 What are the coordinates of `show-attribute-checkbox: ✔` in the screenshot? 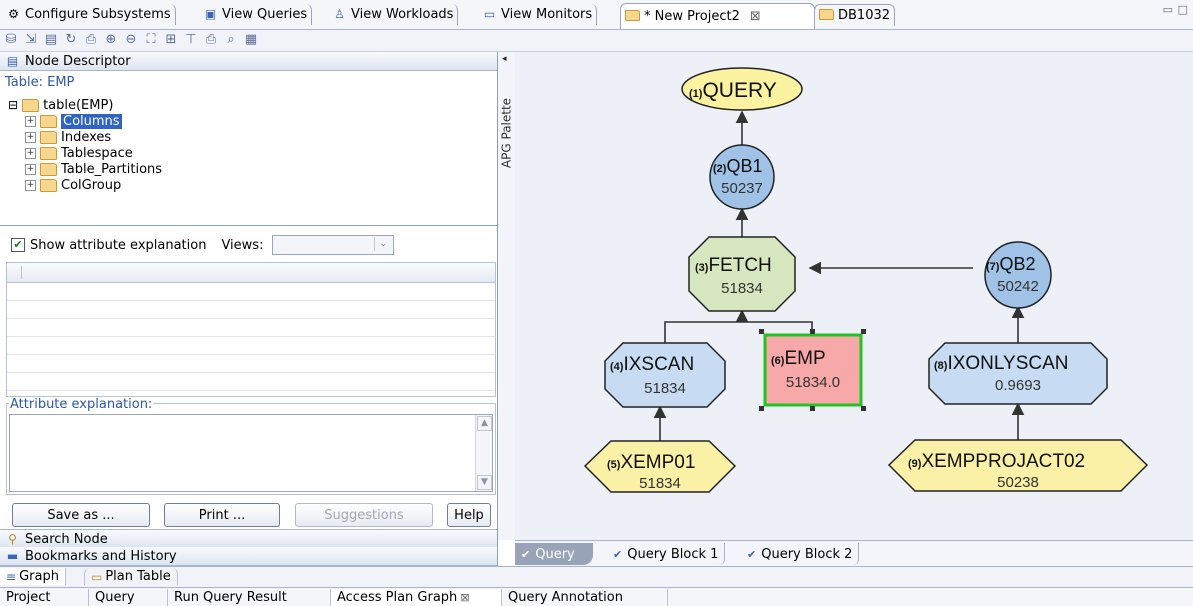 It's located at (18, 245).